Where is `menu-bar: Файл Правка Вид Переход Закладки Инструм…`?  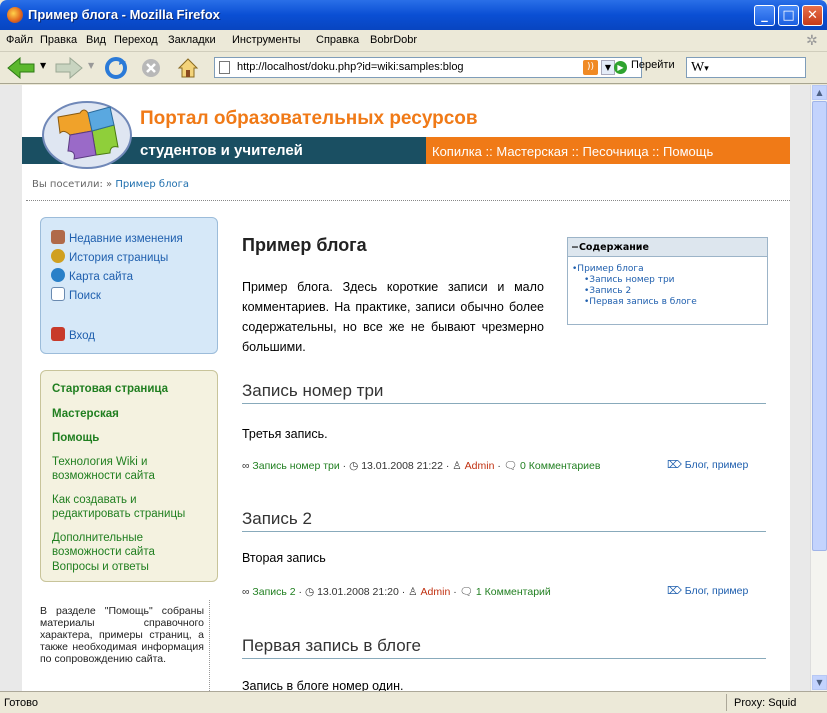
menu-bar: Файл Правка Вид Переход Закладки Инструм… is located at coordinates (413, 41).